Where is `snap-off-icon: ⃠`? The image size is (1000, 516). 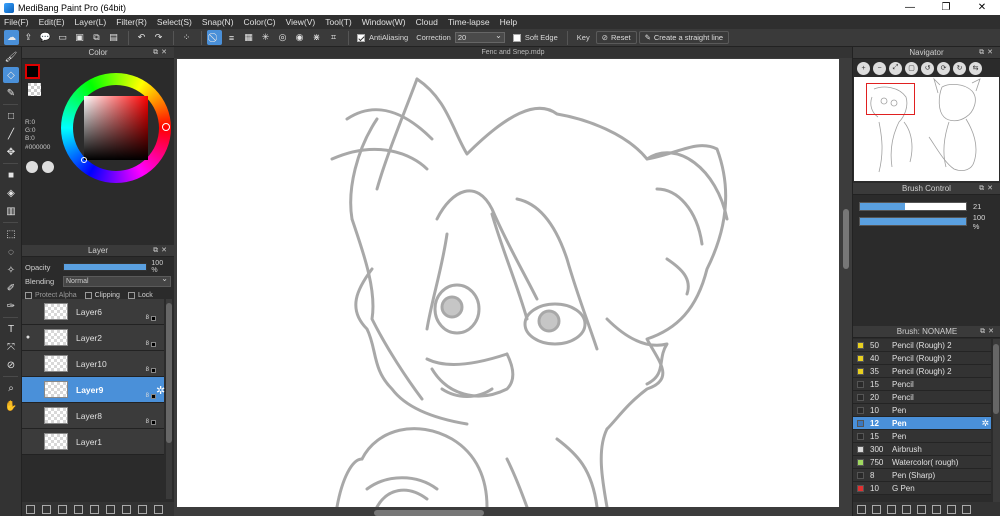 snap-off-icon: ⃠ is located at coordinates (214, 37).